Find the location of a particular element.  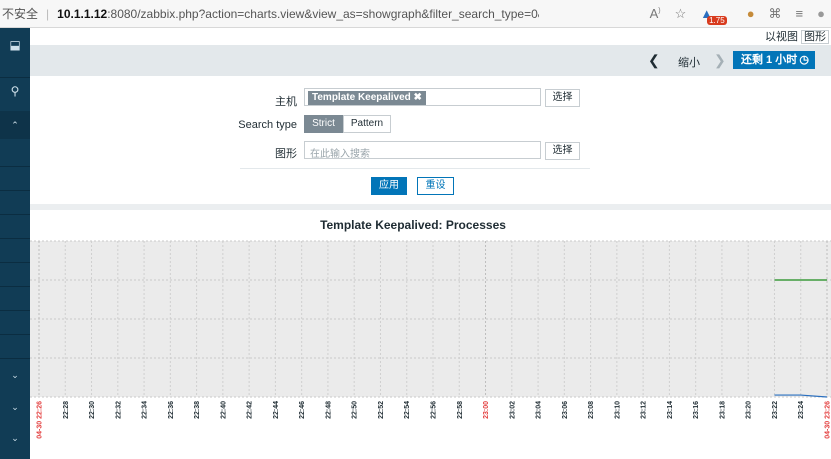

url-host: 10.1.1.12 is located at coordinates (82, 14).